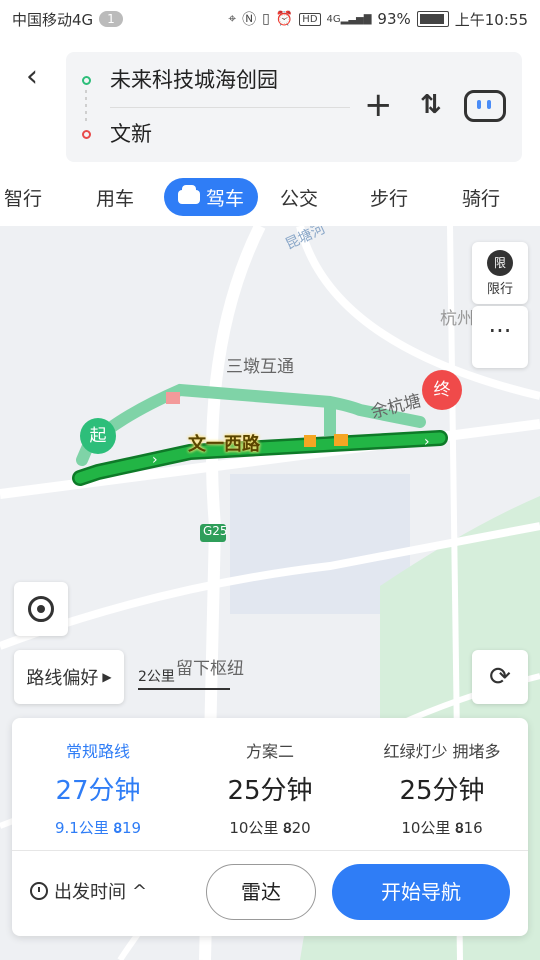 The height and width of the screenshot is (960, 540). I want to click on radar-button: 雷达, so click(261, 892).